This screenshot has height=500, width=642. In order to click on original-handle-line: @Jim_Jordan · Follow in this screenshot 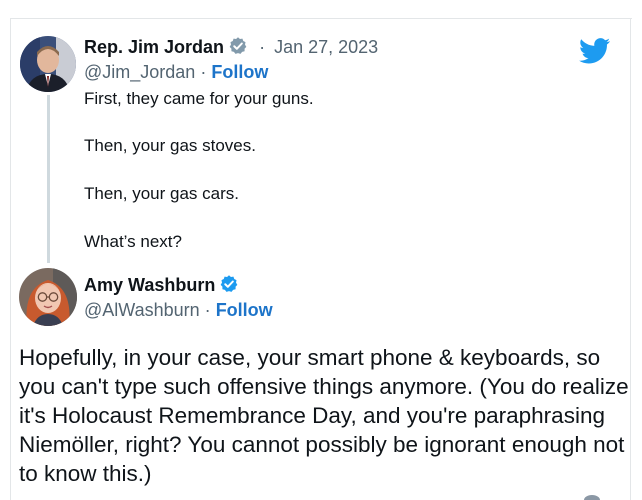, I will do `click(176, 72)`.